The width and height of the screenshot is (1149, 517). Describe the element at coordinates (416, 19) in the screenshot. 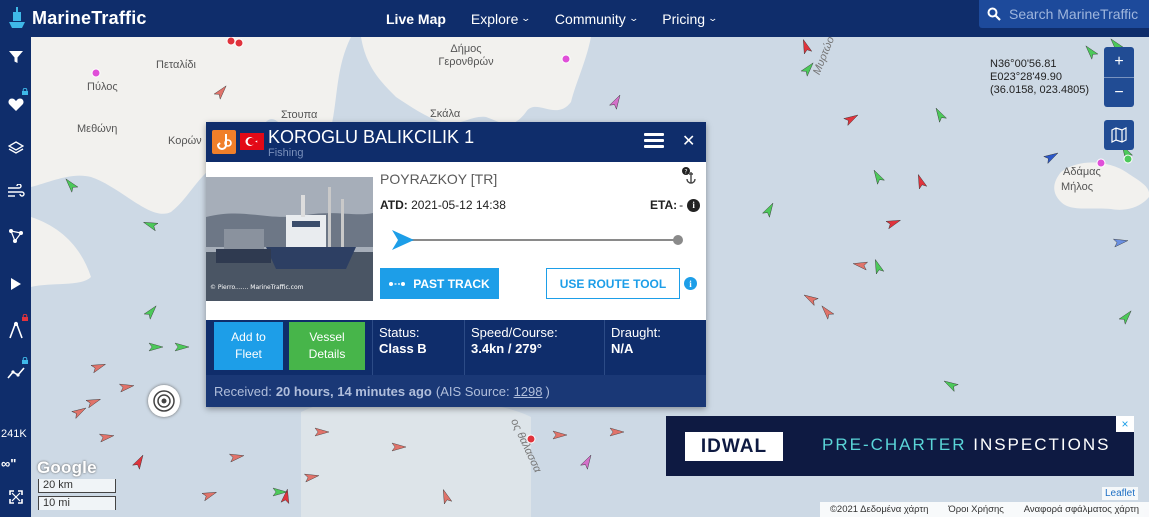

I see `nav-live-map: Live Map` at that location.